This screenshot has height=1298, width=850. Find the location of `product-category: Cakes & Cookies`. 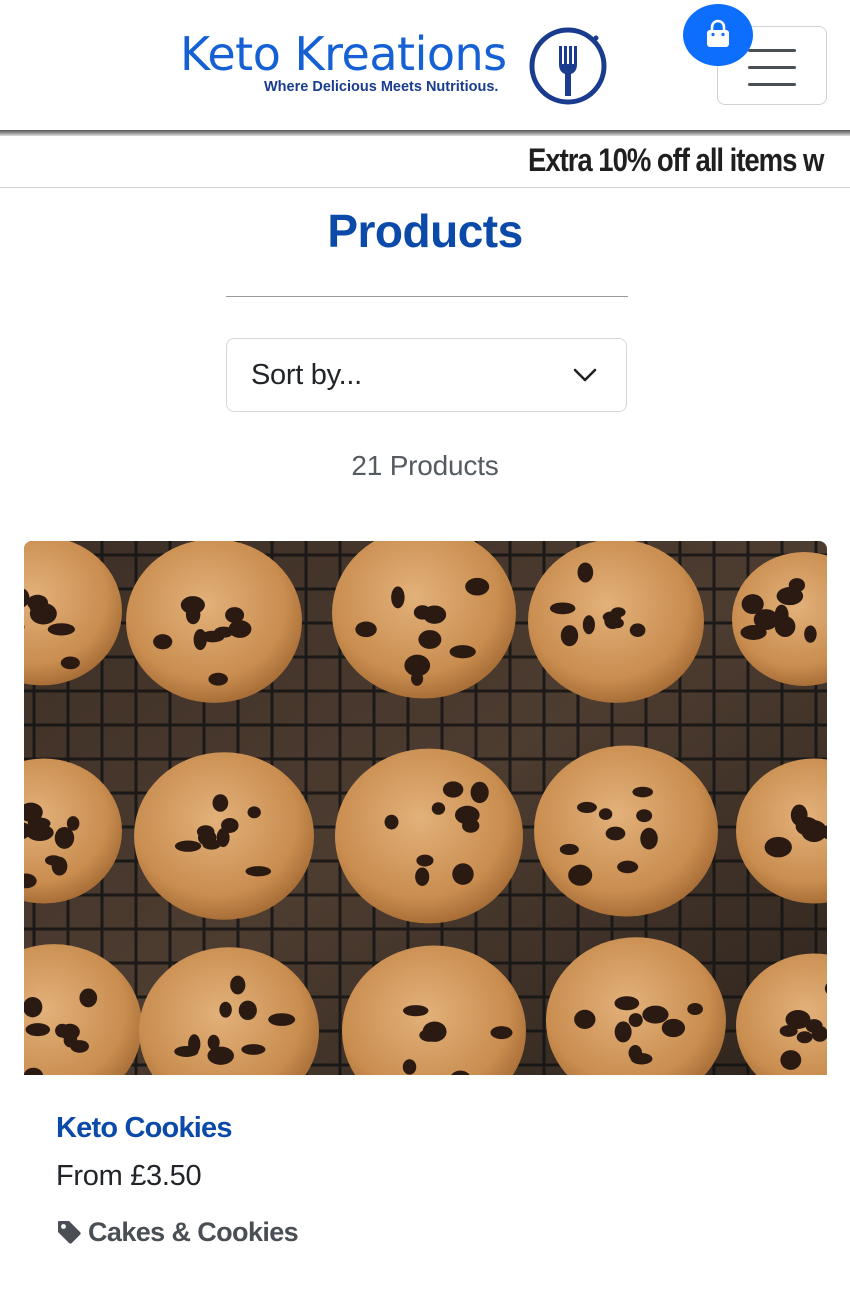

product-category: Cakes & Cookies is located at coordinates (177, 1232).